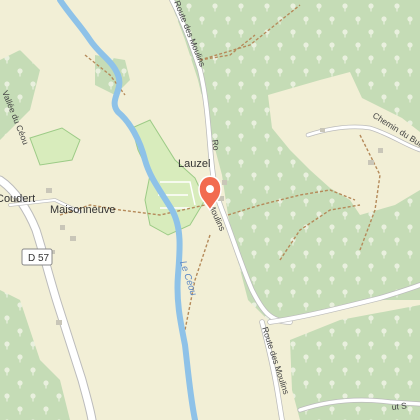 The image size is (420, 420). I want to click on place-label-coudert: Coudert, so click(17, 199).